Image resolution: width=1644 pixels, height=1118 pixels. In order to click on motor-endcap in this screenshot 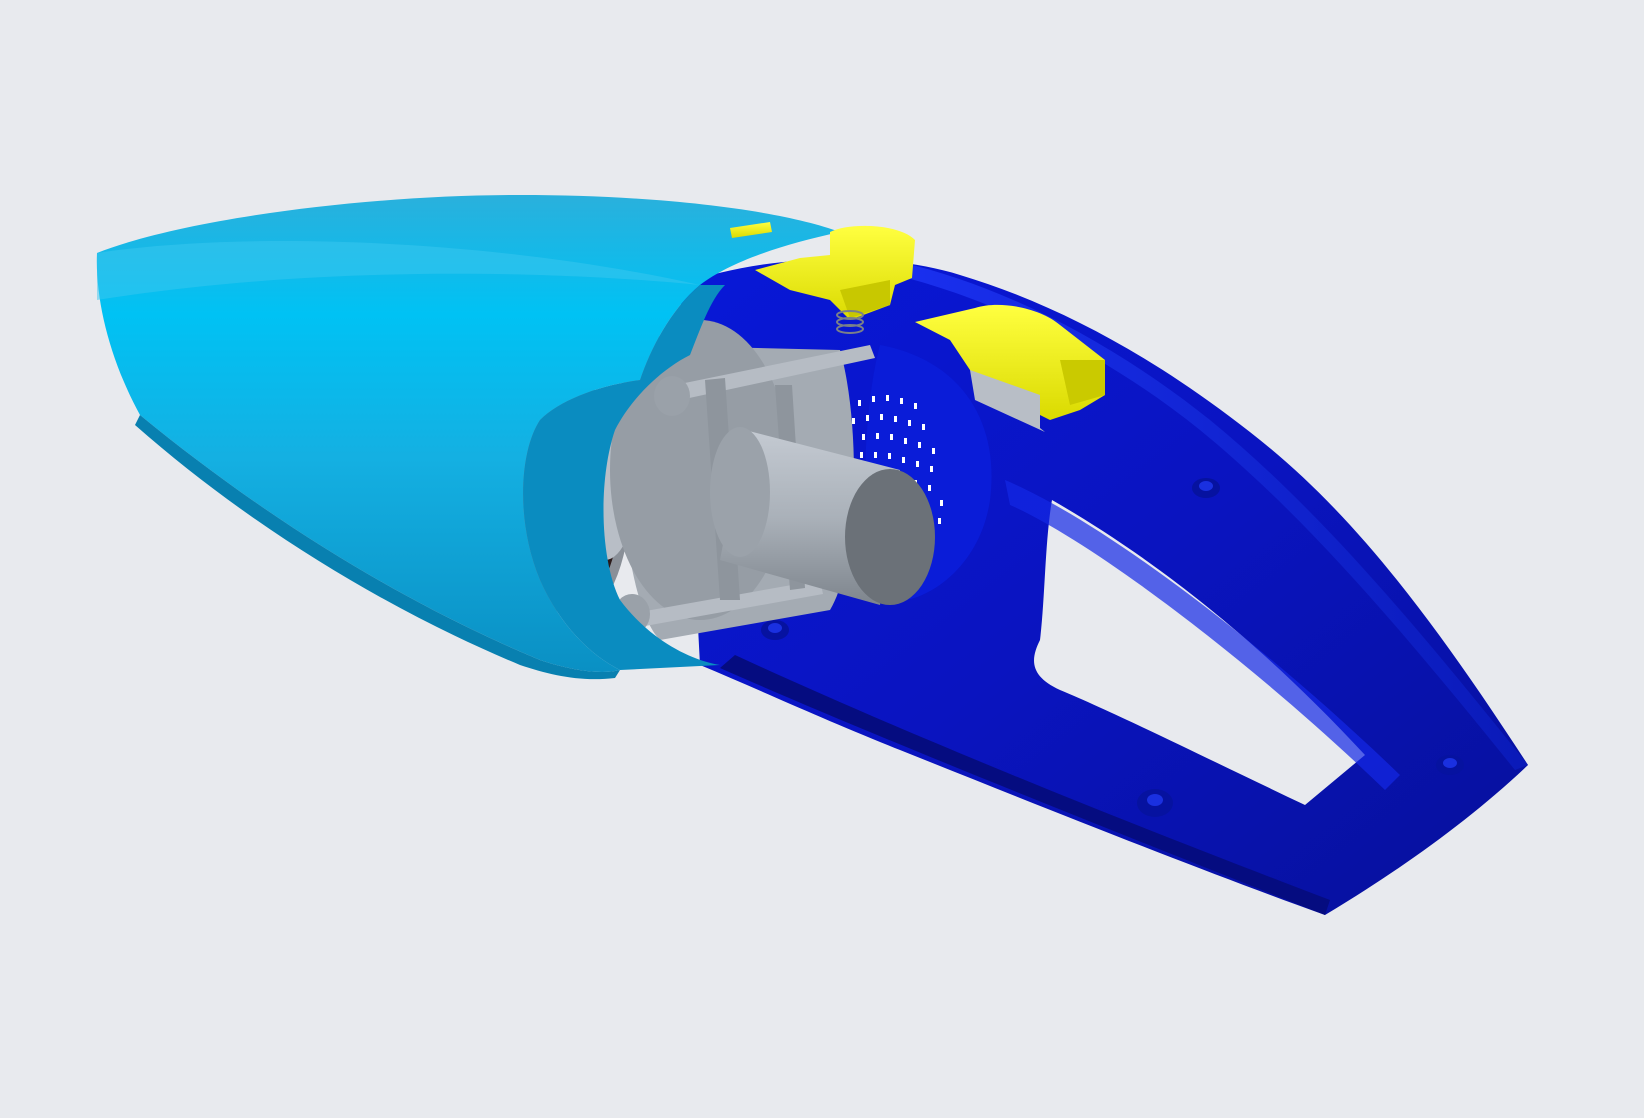, I will do `click(890, 537)`.